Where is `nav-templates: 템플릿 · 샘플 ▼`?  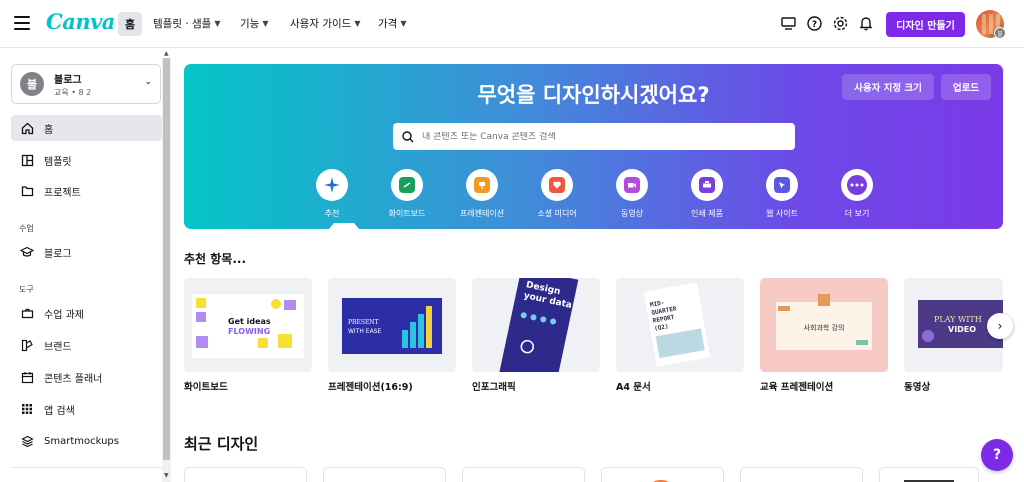 nav-templates: 템플릿 · 샘플 ▼ is located at coordinates (186, 23).